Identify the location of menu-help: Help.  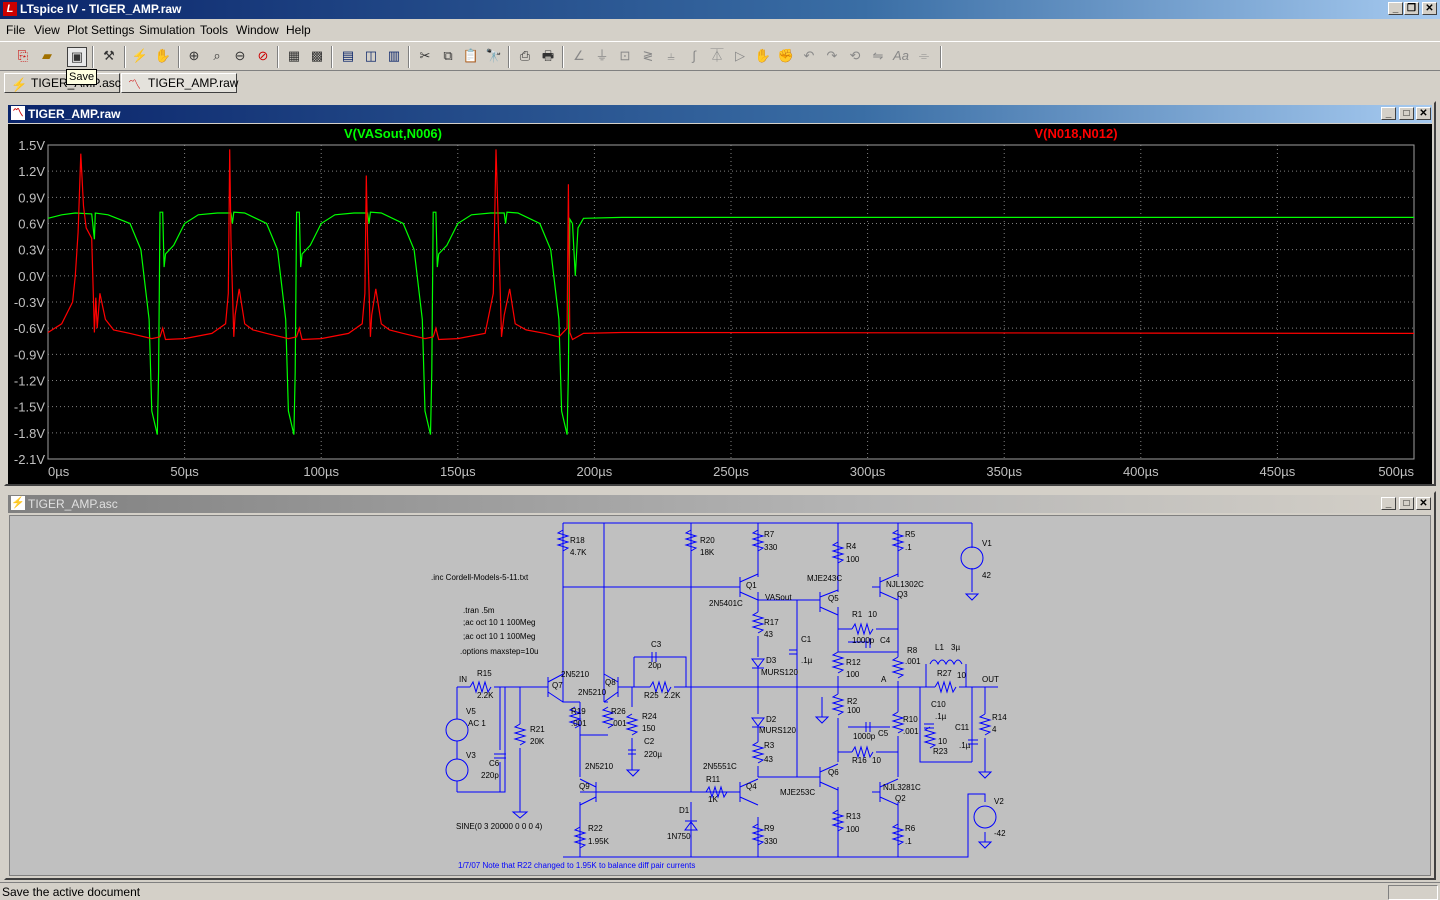
(298, 30).